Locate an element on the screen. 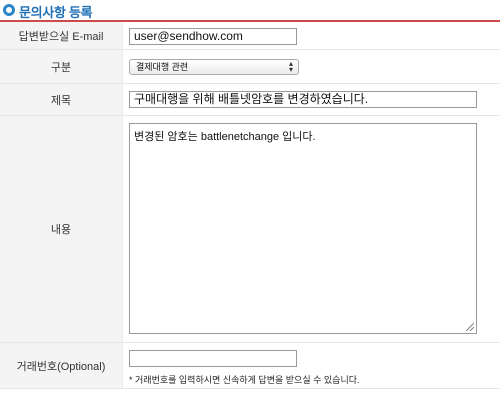 This screenshot has width=500, height=394. subject-field: 구매대행을 위해 배틀넷암호를 변경하였습니다. is located at coordinates (303, 99).